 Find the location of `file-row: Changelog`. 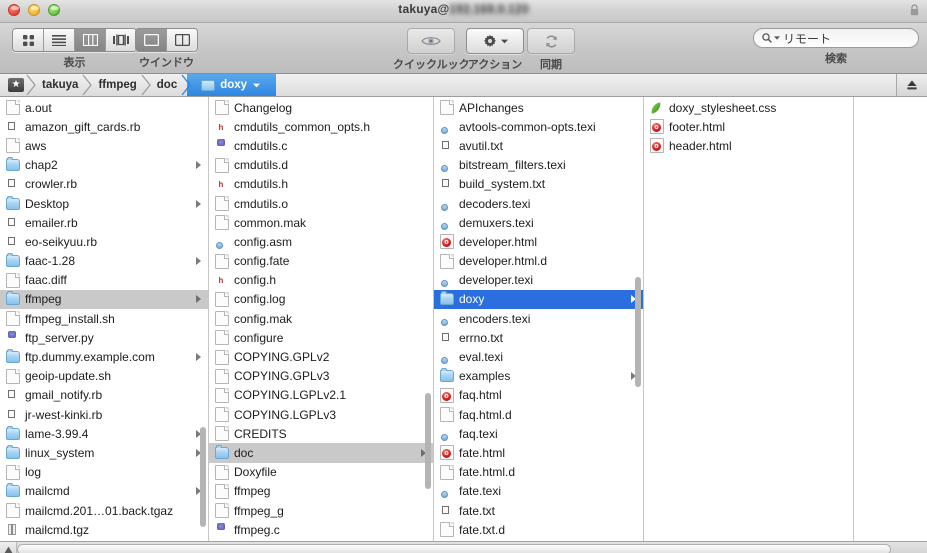

file-row: Changelog is located at coordinates (321, 107).